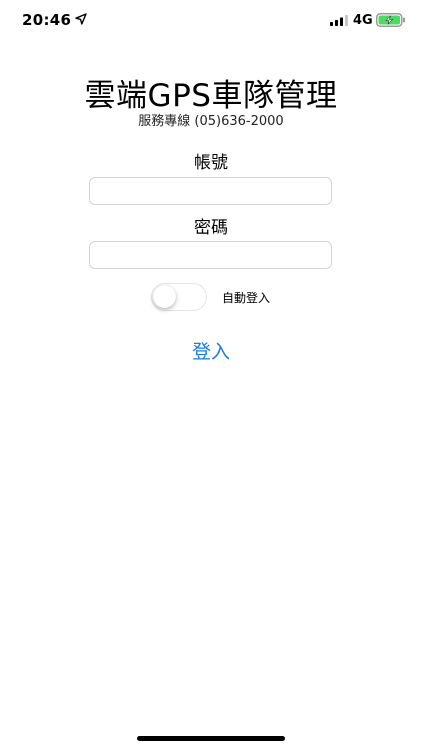 This screenshot has height=750, width=422. What do you see at coordinates (81, 19) in the screenshot?
I see `location-arrow-icon` at bounding box center [81, 19].